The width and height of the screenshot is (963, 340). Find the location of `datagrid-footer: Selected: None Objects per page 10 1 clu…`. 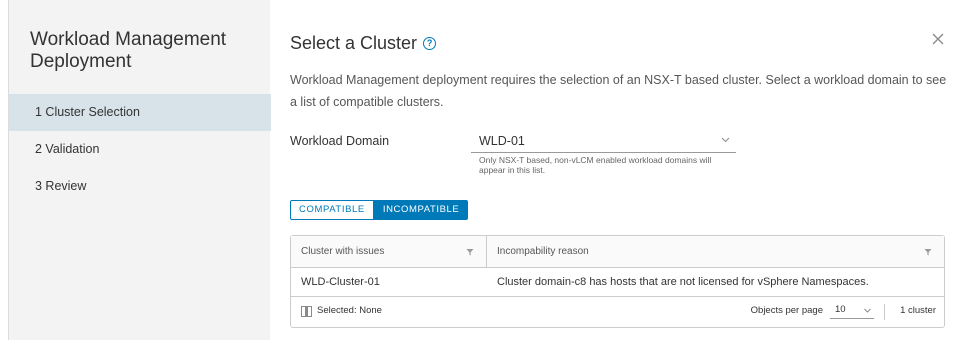

datagrid-footer: Selected: None Objects per page 10 1 clu… is located at coordinates (617, 312).